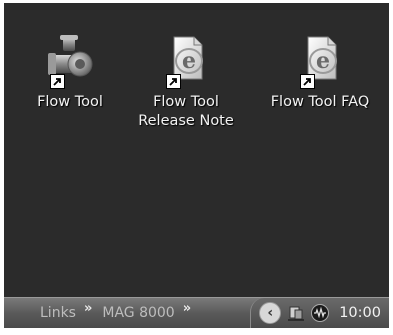 Image resolution: width=393 pixels, height=335 pixels. I want to click on toolbar-mag-8000: MAG 8000 », so click(142, 313).